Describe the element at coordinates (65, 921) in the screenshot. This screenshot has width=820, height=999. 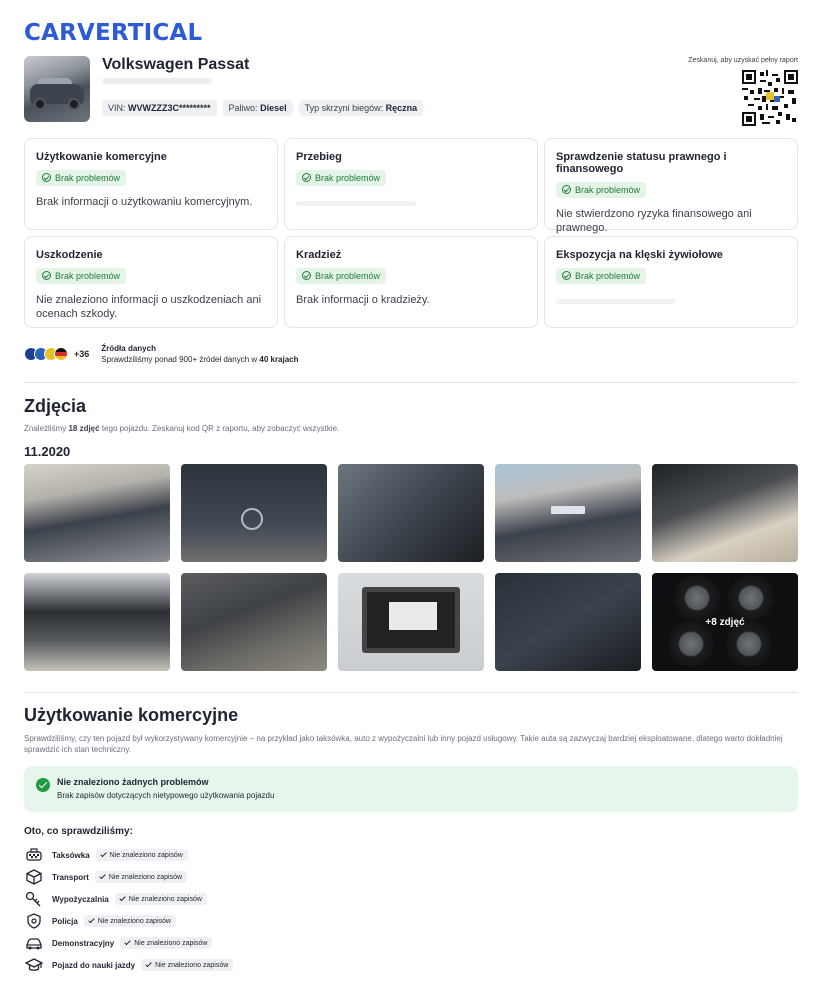
I see `check-label: Policja` at that location.